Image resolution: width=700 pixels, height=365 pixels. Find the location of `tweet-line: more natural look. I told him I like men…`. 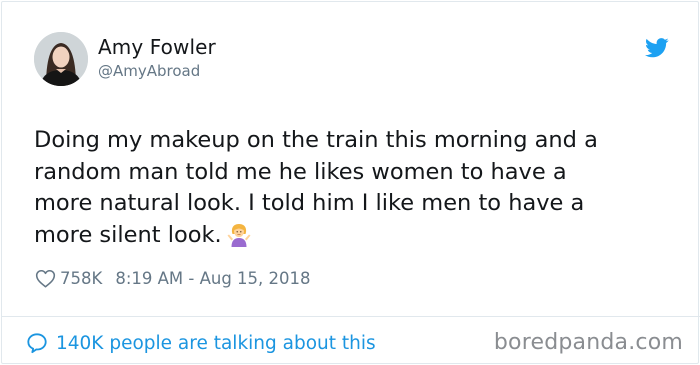

tweet-line: more natural look. I told him I like men… is located at coordinates (309, 203).